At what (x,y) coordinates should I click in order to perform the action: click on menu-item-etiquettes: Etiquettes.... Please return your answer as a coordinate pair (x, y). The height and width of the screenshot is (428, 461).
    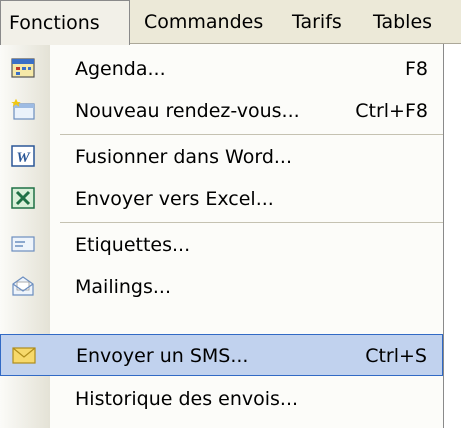
    Looking at the image, I should click on (221, 245).